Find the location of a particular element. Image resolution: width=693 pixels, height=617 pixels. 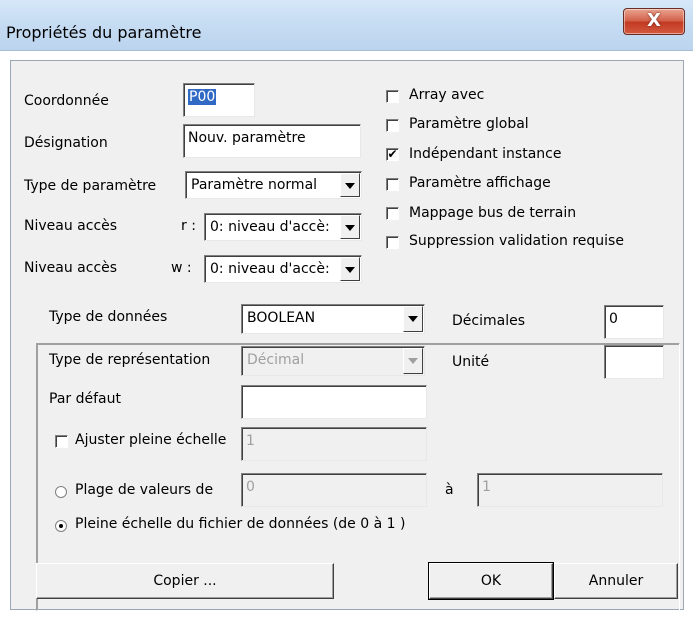

plage-label: Plage de valeurs de is located at coordinates (144, 490).